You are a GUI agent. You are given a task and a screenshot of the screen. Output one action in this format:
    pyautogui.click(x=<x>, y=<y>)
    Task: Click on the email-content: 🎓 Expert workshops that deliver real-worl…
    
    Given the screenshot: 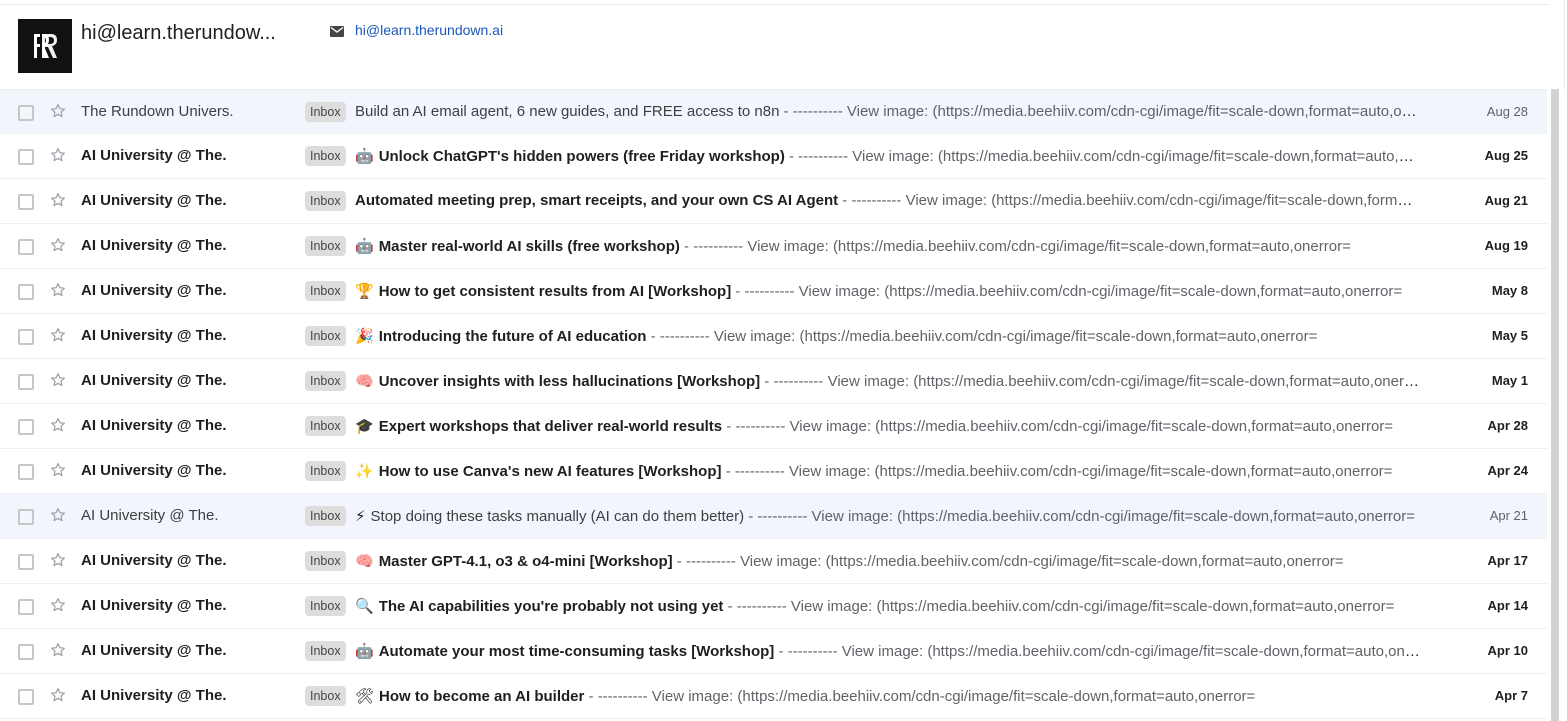 What is the action you would take?
    pyautogui.click(x=887, y=426)
    